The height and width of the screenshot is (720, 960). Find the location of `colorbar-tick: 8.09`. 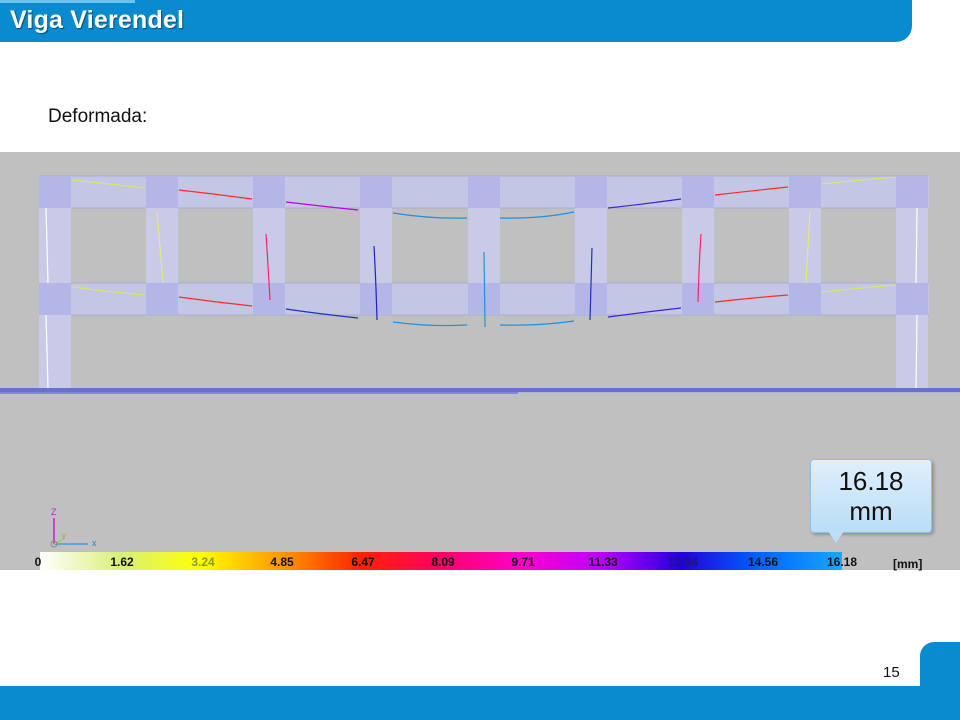

colorbar-tick: 8.09 is located at coordinates (443, 562).